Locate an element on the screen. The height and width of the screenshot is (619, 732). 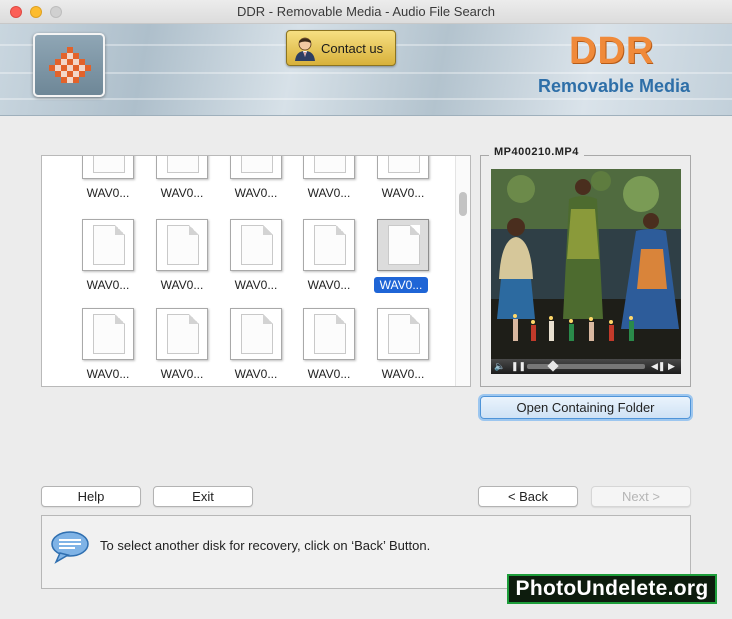
contact-us-button: Contact us is located at coordinates (341, 48).